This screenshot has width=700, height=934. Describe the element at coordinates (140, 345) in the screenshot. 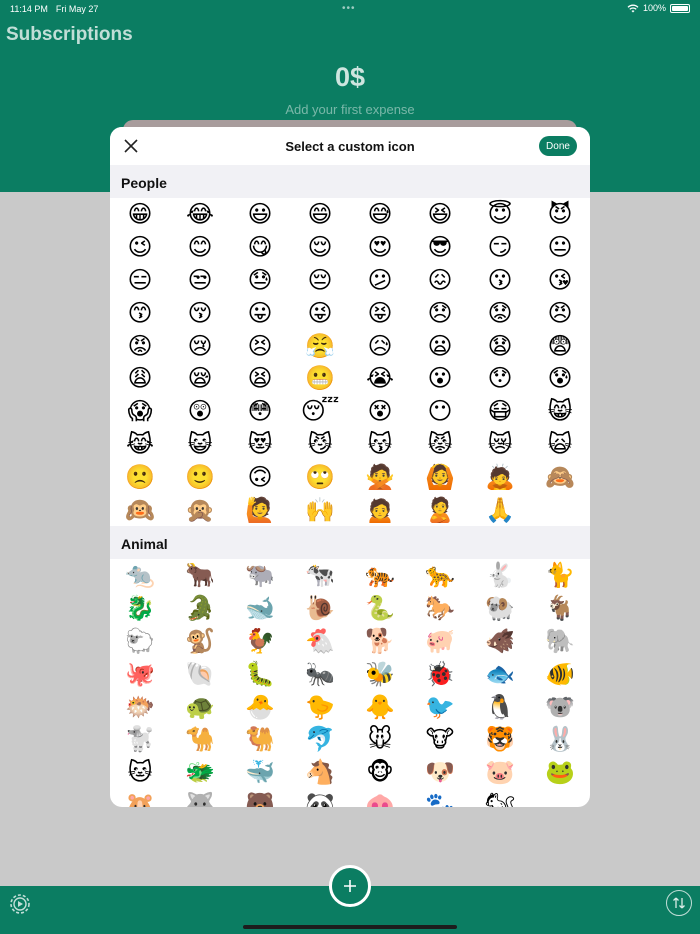

I see `emoji-option: 😡` at that location.